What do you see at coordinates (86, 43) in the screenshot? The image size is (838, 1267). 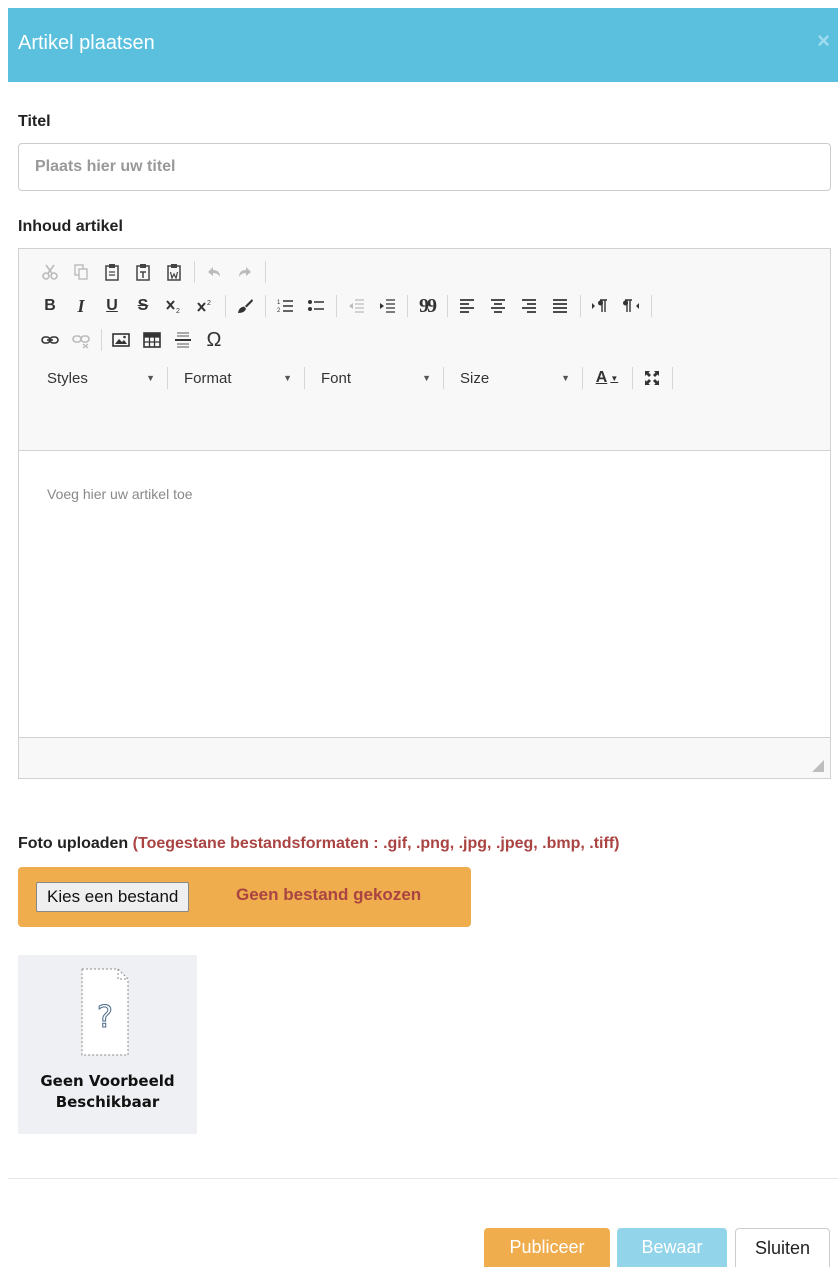 I see `dialog-title: Artikel plaatsen` at bounding box center [86, 43].